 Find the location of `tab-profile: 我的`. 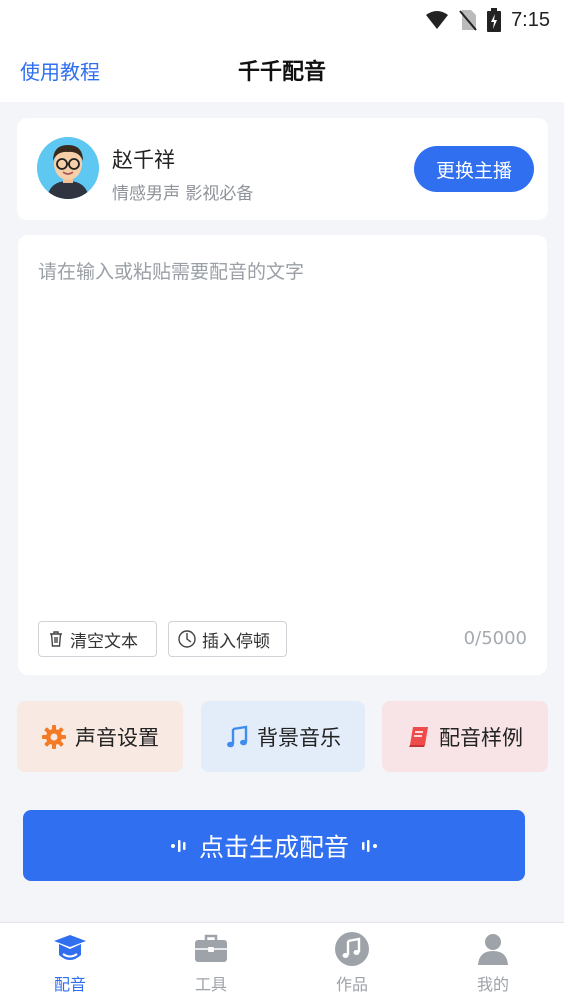

tab-profile: 我的 is located at coordinates (493, 962).